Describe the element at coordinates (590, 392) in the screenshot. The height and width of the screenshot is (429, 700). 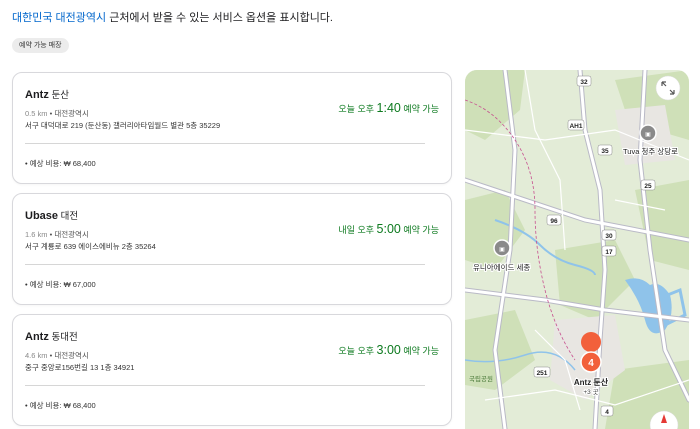
I see `place-label: +3 곳` at that location.